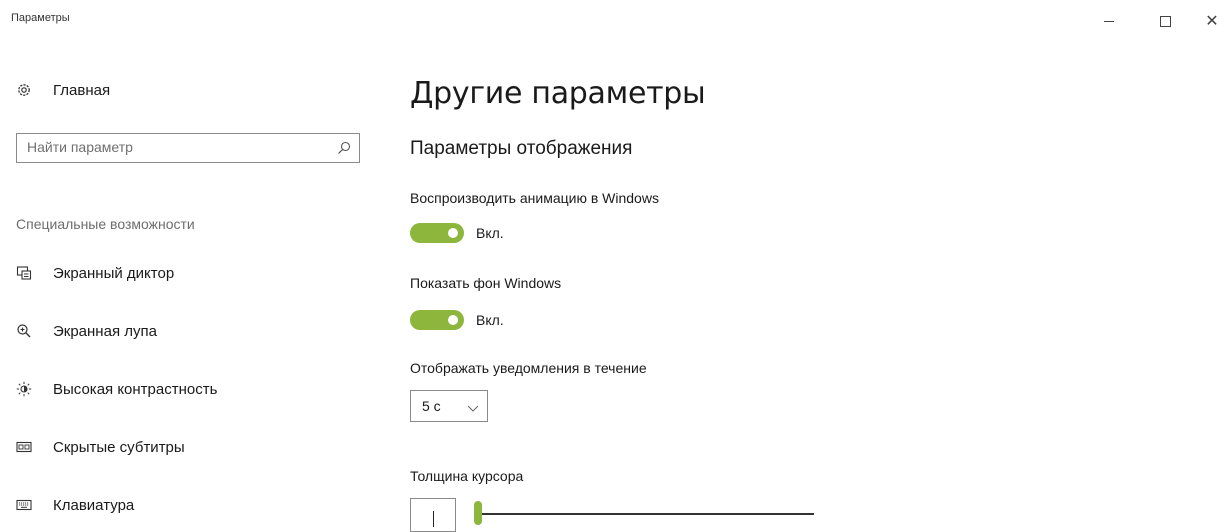 The height and width of the screenshot is (532, 1232). I want to click on dropdown-value: 5 с, so click(431, 406).